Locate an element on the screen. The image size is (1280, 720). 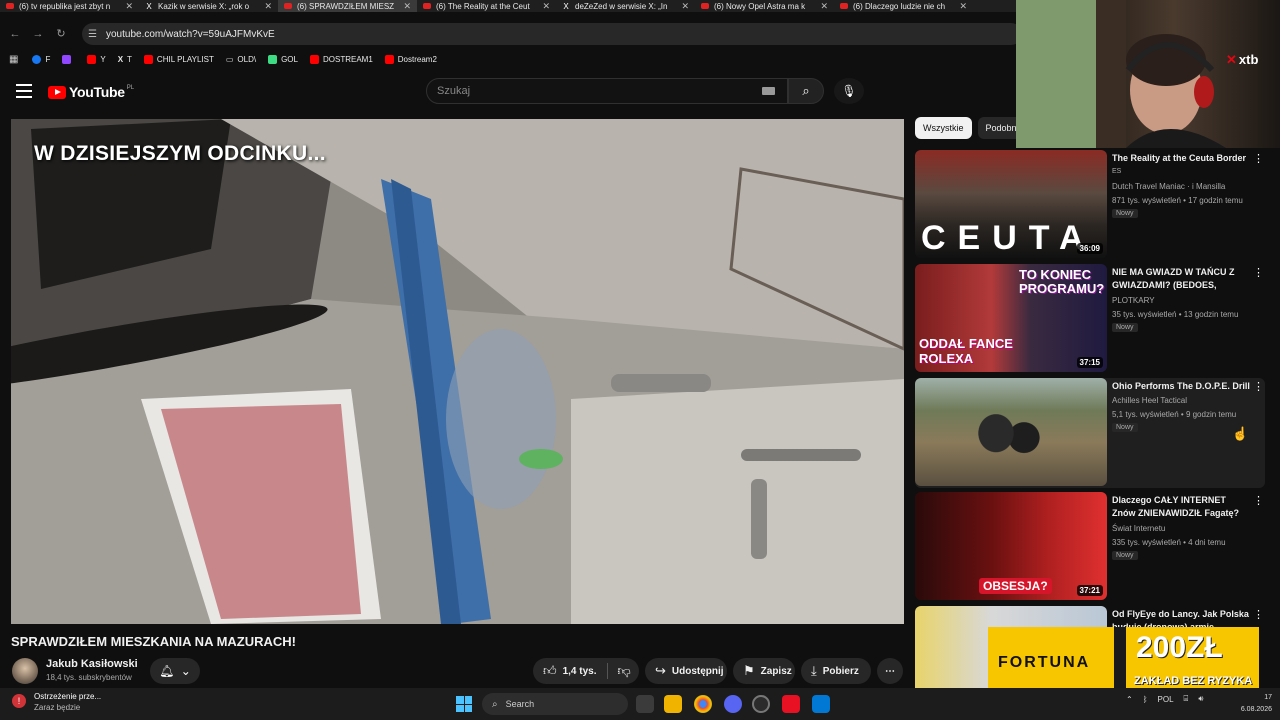
chevron-down-icon: ⌄ is located at coordinates (185, 671).